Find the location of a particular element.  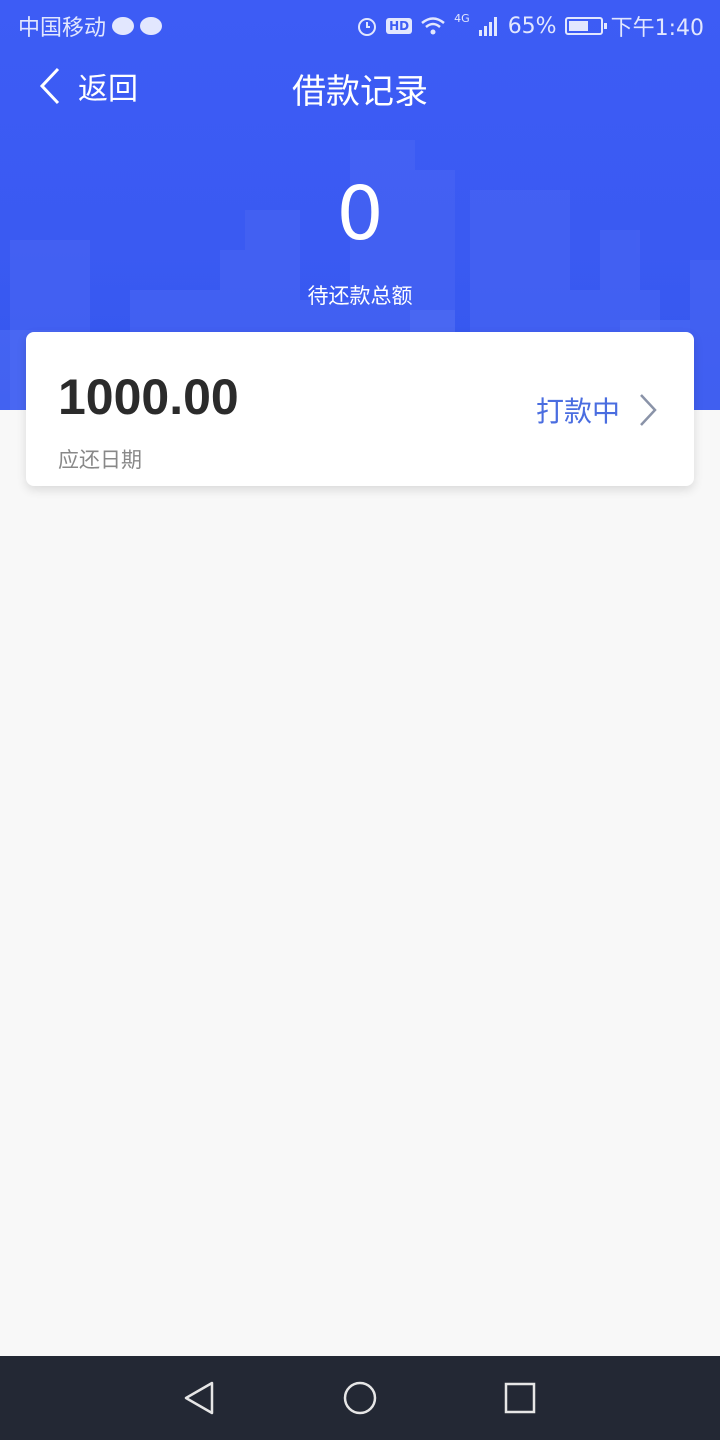

status-bar: 中国移动 HD 4G 65% 下午1:40 is located at coordinates (360, 25).